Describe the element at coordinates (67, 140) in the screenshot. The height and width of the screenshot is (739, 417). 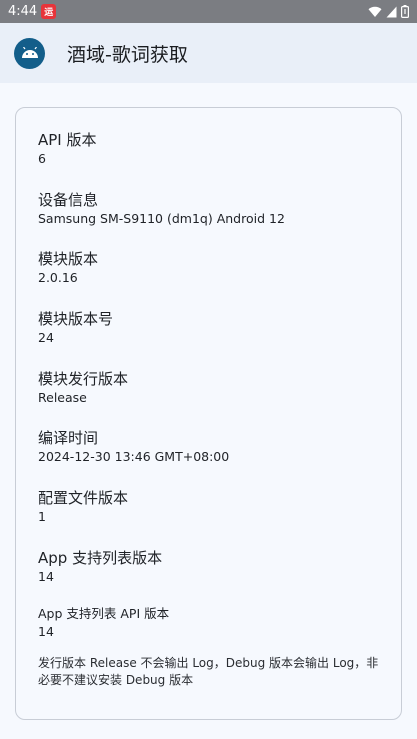
I see `field-label: API 版本` at that location.